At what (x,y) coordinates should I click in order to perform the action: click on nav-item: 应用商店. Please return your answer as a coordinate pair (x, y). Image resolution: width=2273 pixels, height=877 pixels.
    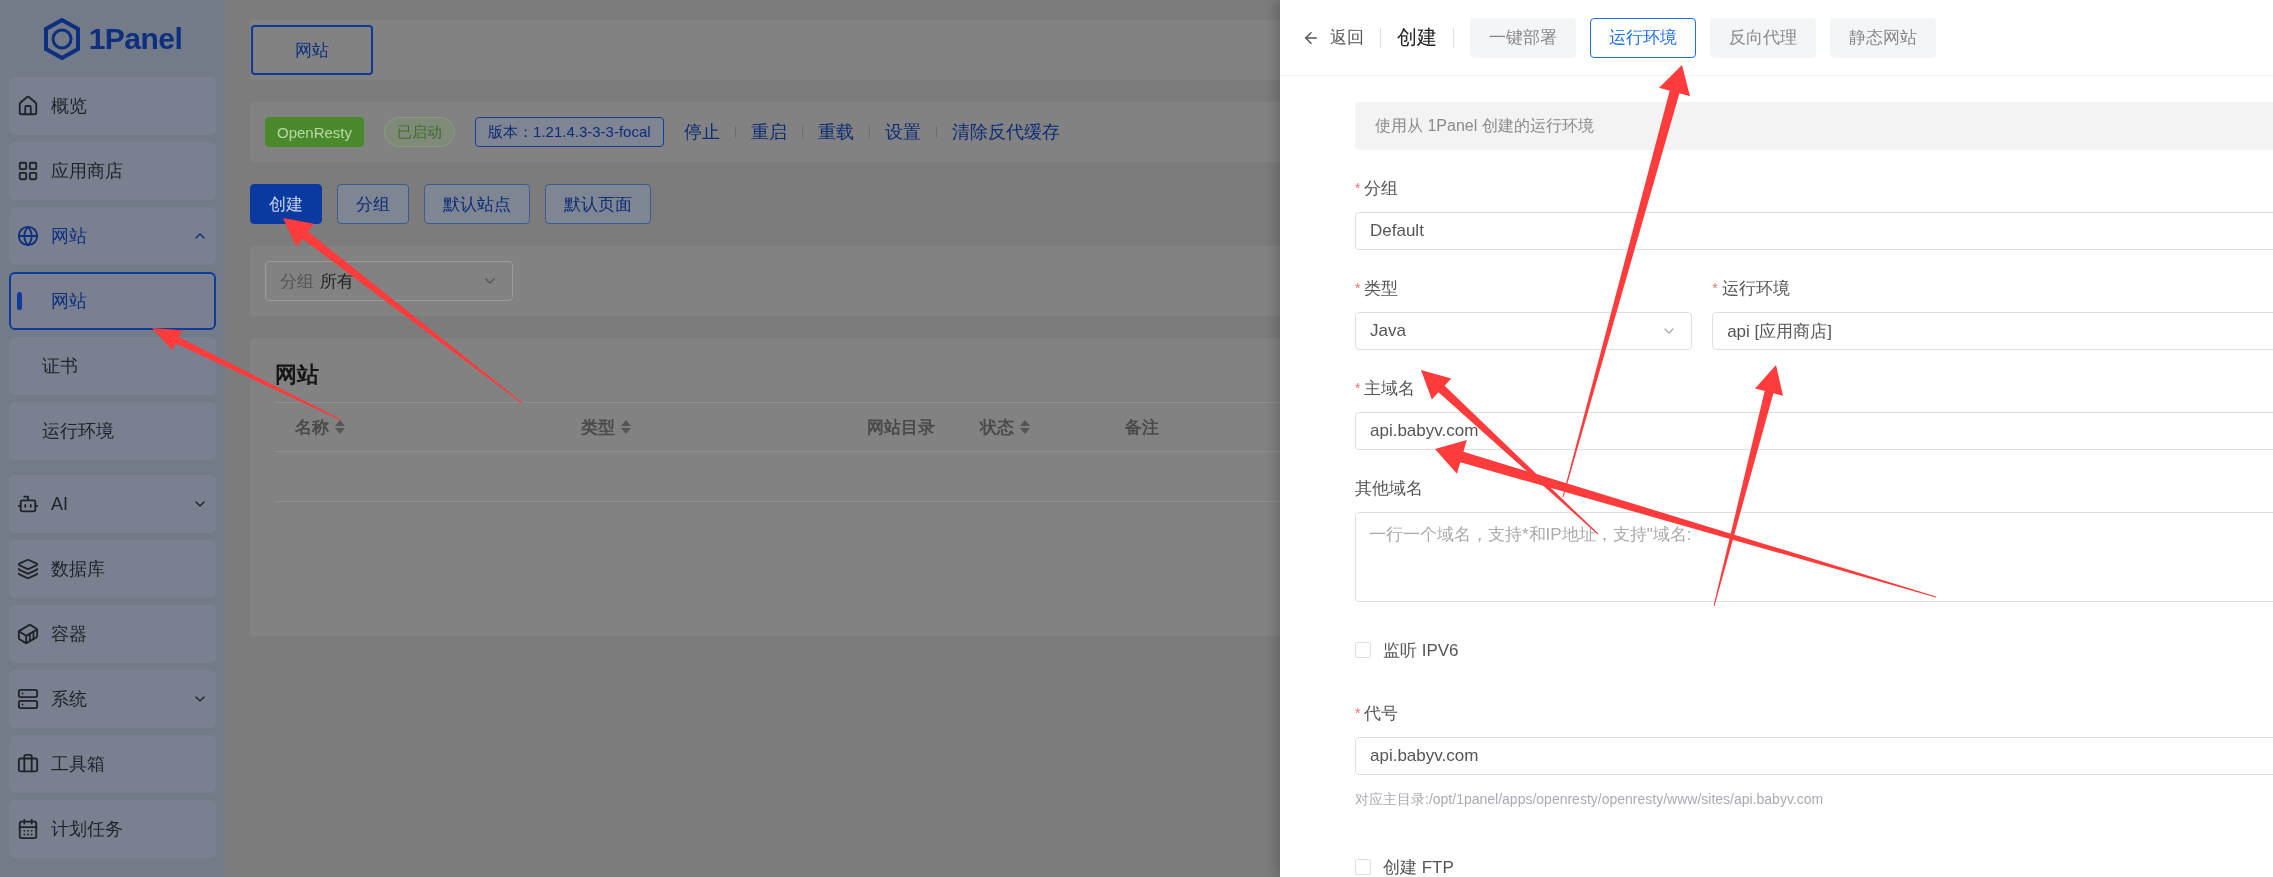
    Looking at the image, I should click on (112, 171).